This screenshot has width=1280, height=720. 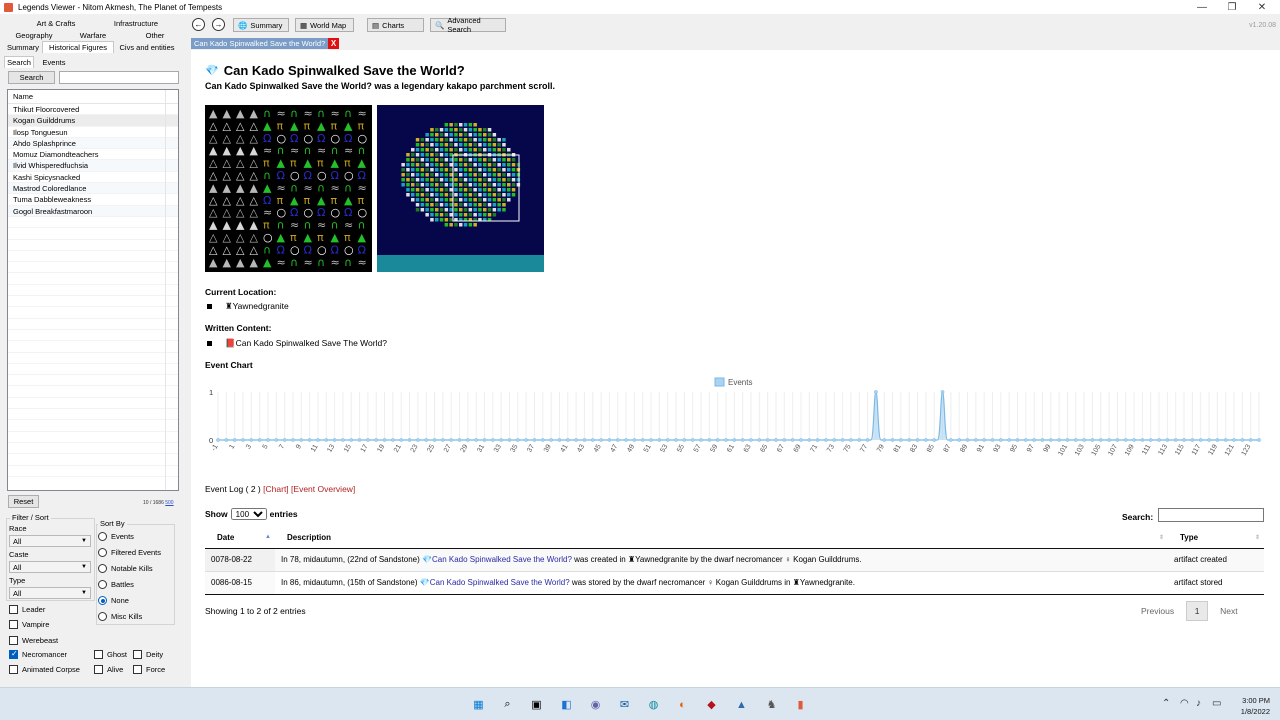 What do you see at coordinates (78, 47) in the screenshot?
I see `tab-historical-figures: Historical Figures` at bounding box center [78, 47].